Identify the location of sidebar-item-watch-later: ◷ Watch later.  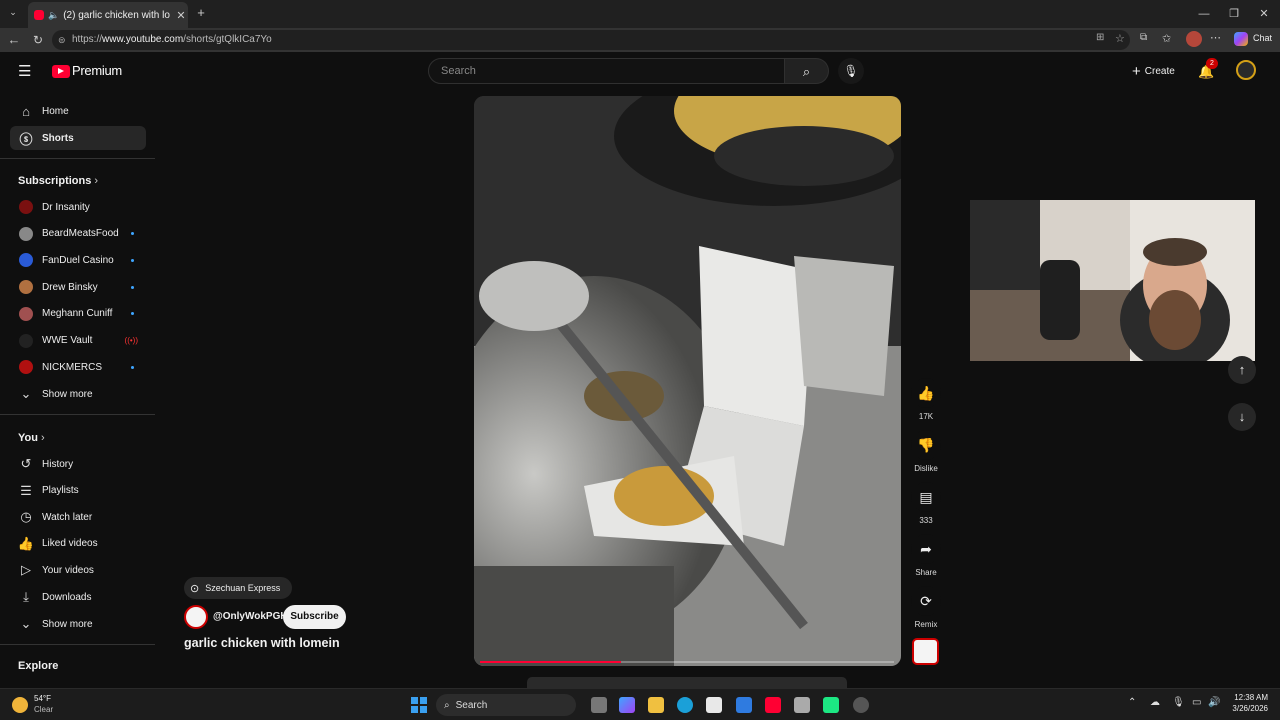
(78, 517).